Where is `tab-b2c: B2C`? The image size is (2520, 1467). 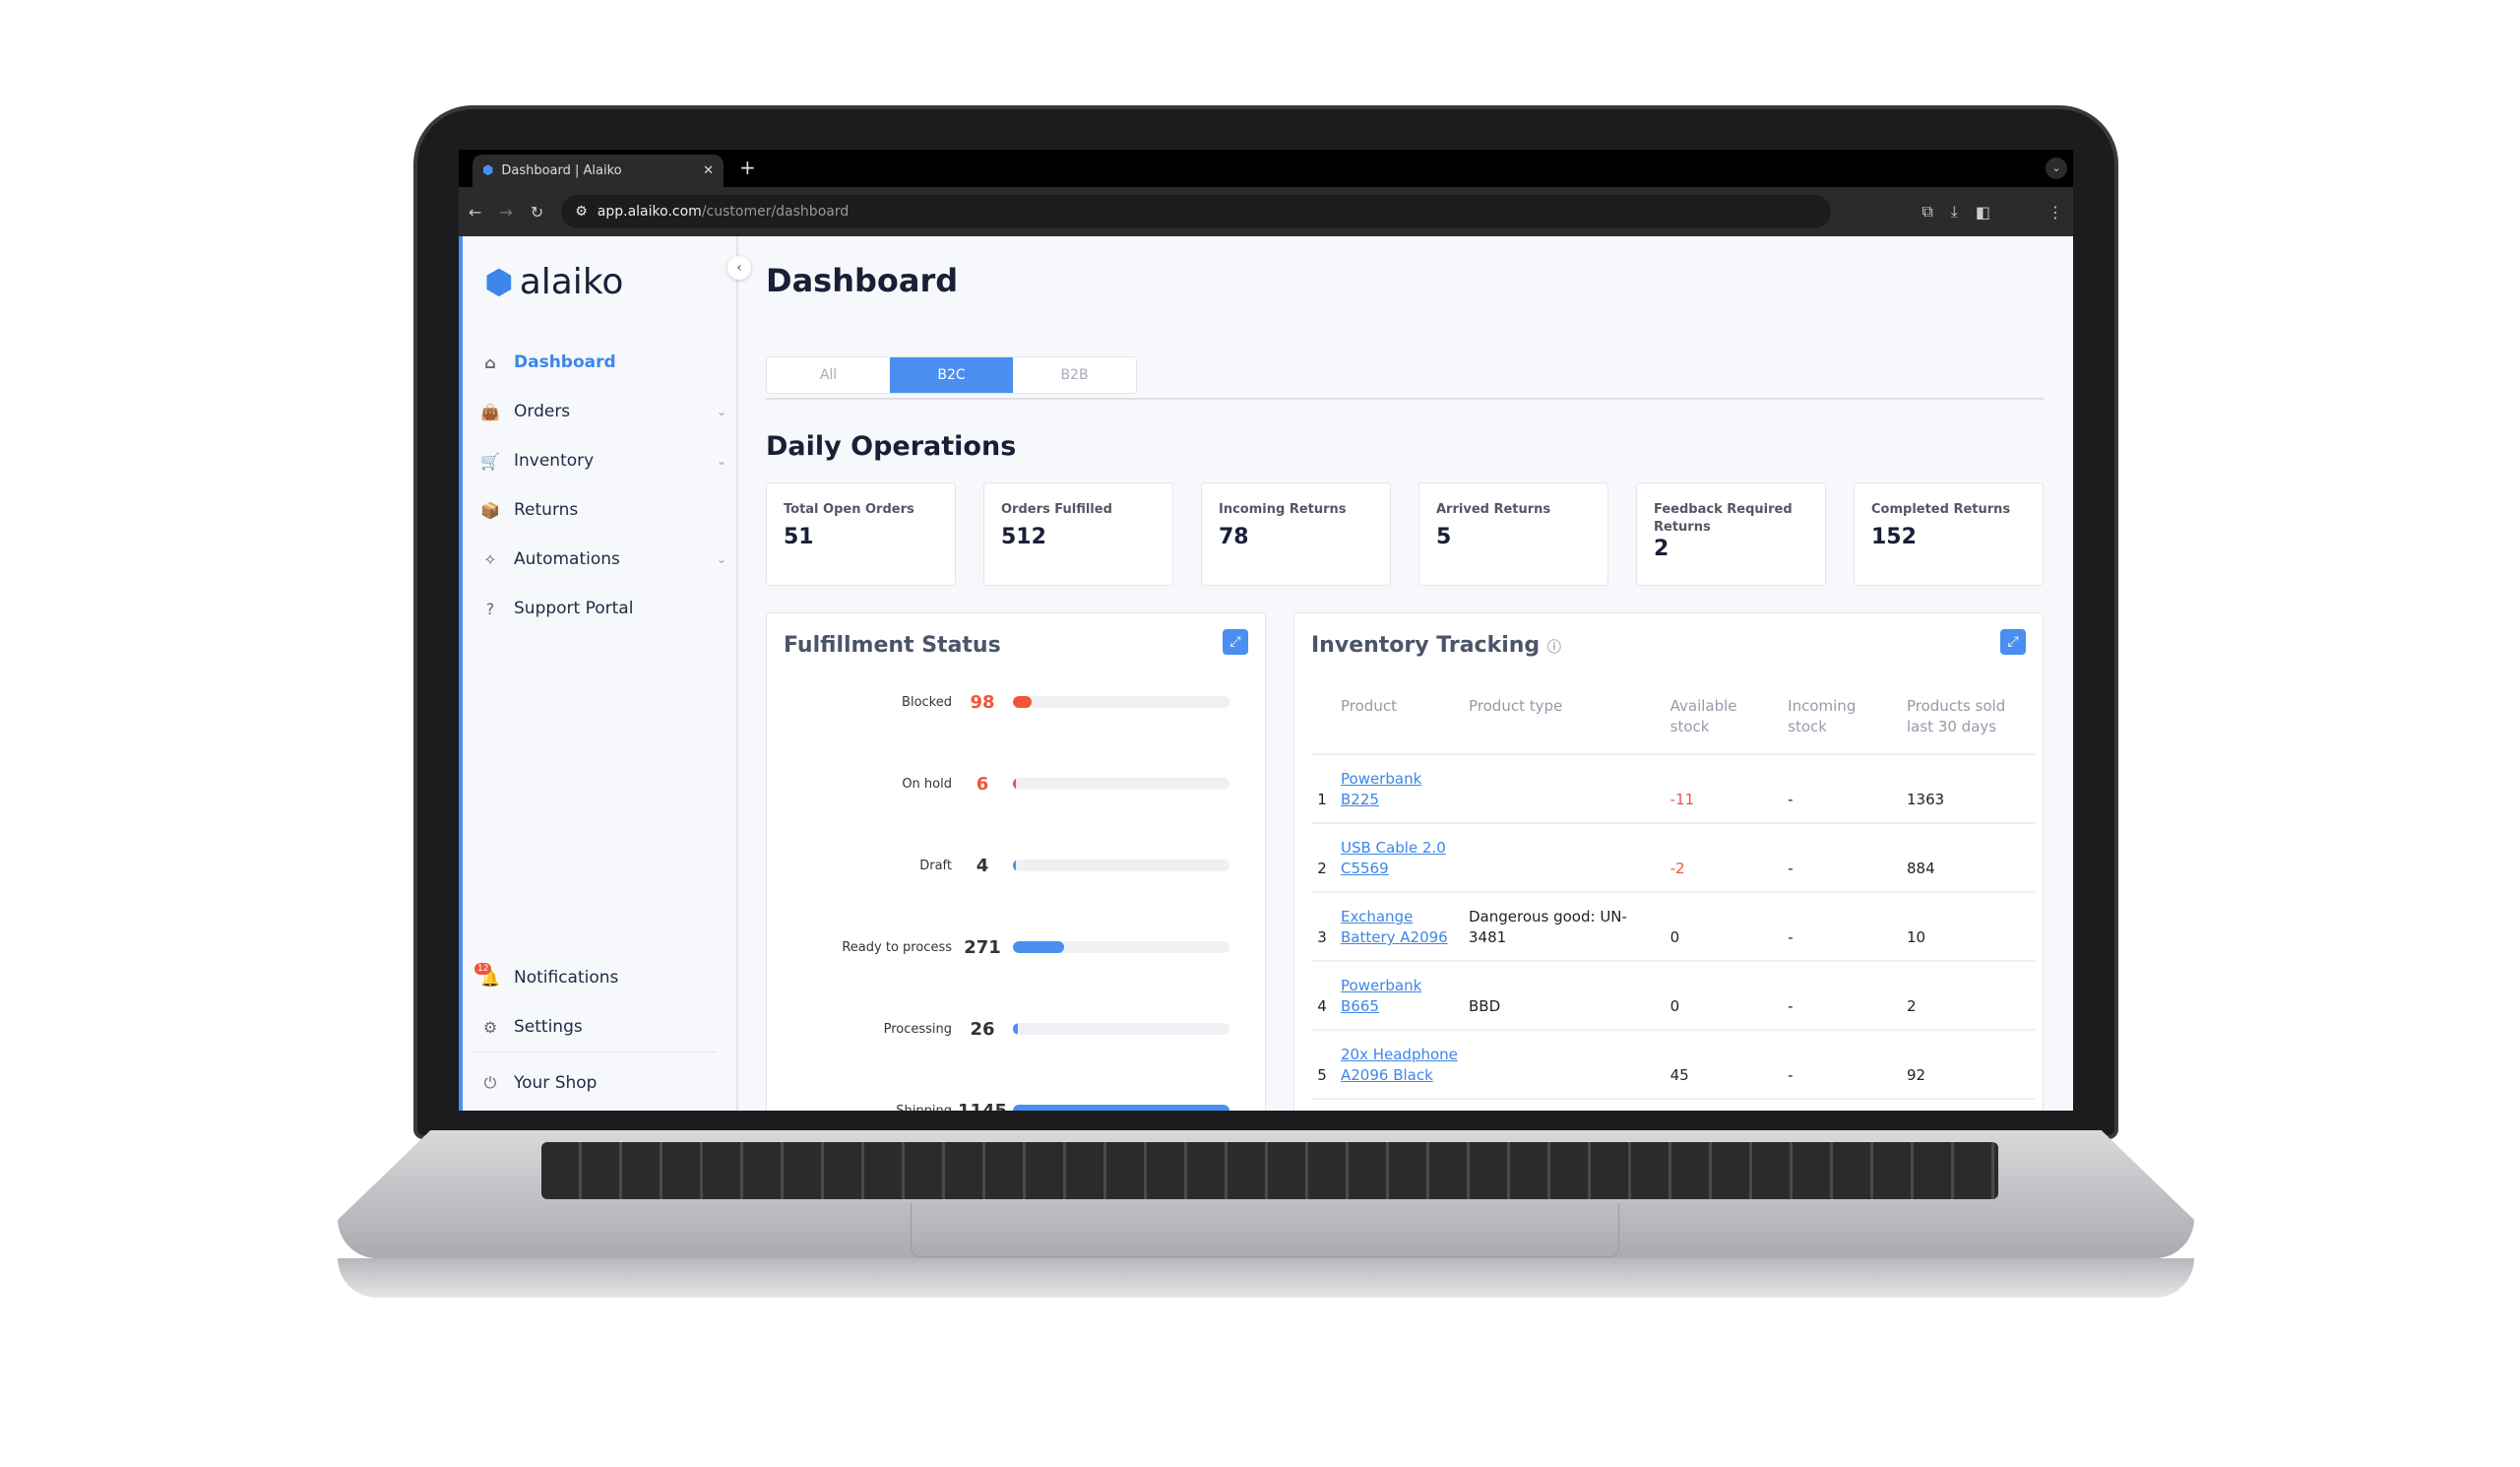
tab-b2c: B2C is located at coordinates (951, 375).